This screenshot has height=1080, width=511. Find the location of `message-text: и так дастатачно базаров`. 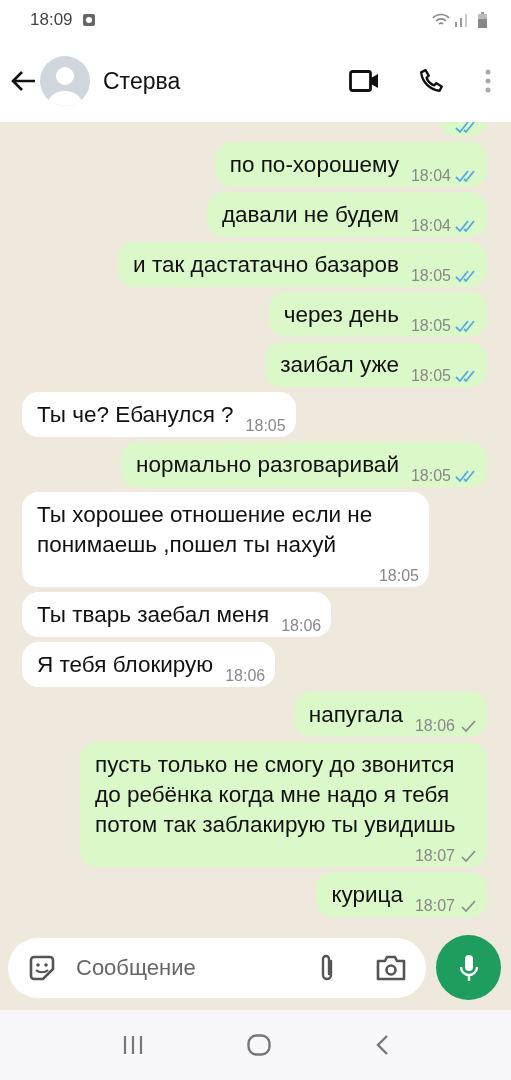

message-text: и так дастатачно базаров is located at coordinates (266, 265).